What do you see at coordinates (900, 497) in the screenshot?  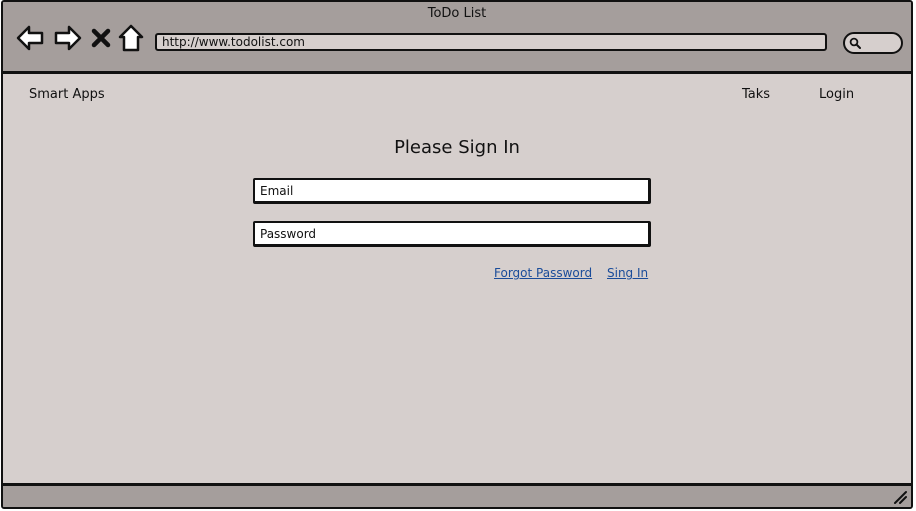 I see `resize-grip-icon` at bounding box center [900, 497].